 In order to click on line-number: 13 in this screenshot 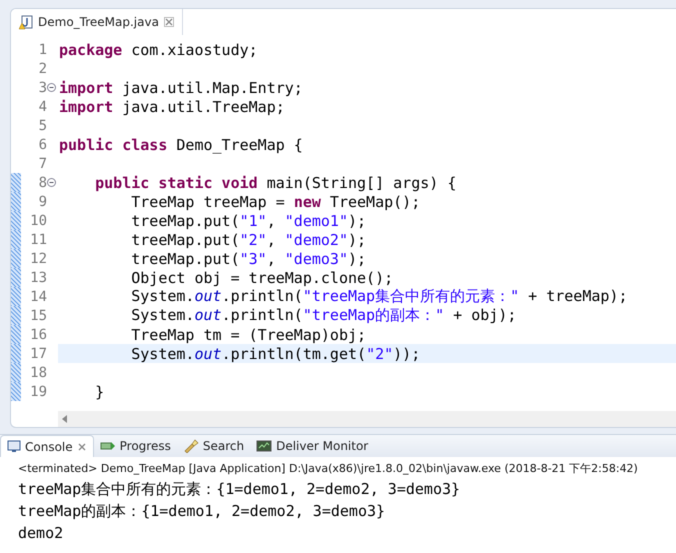, I will do `click(38, 278)`.